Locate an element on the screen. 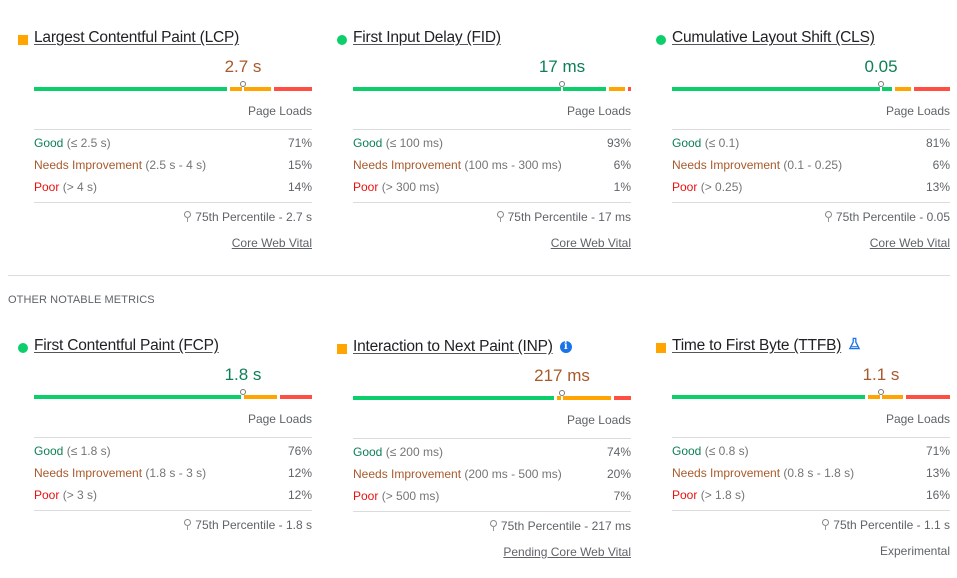  metric-title-text: First Input Delay (FID) is located at coordinates (427, 37).